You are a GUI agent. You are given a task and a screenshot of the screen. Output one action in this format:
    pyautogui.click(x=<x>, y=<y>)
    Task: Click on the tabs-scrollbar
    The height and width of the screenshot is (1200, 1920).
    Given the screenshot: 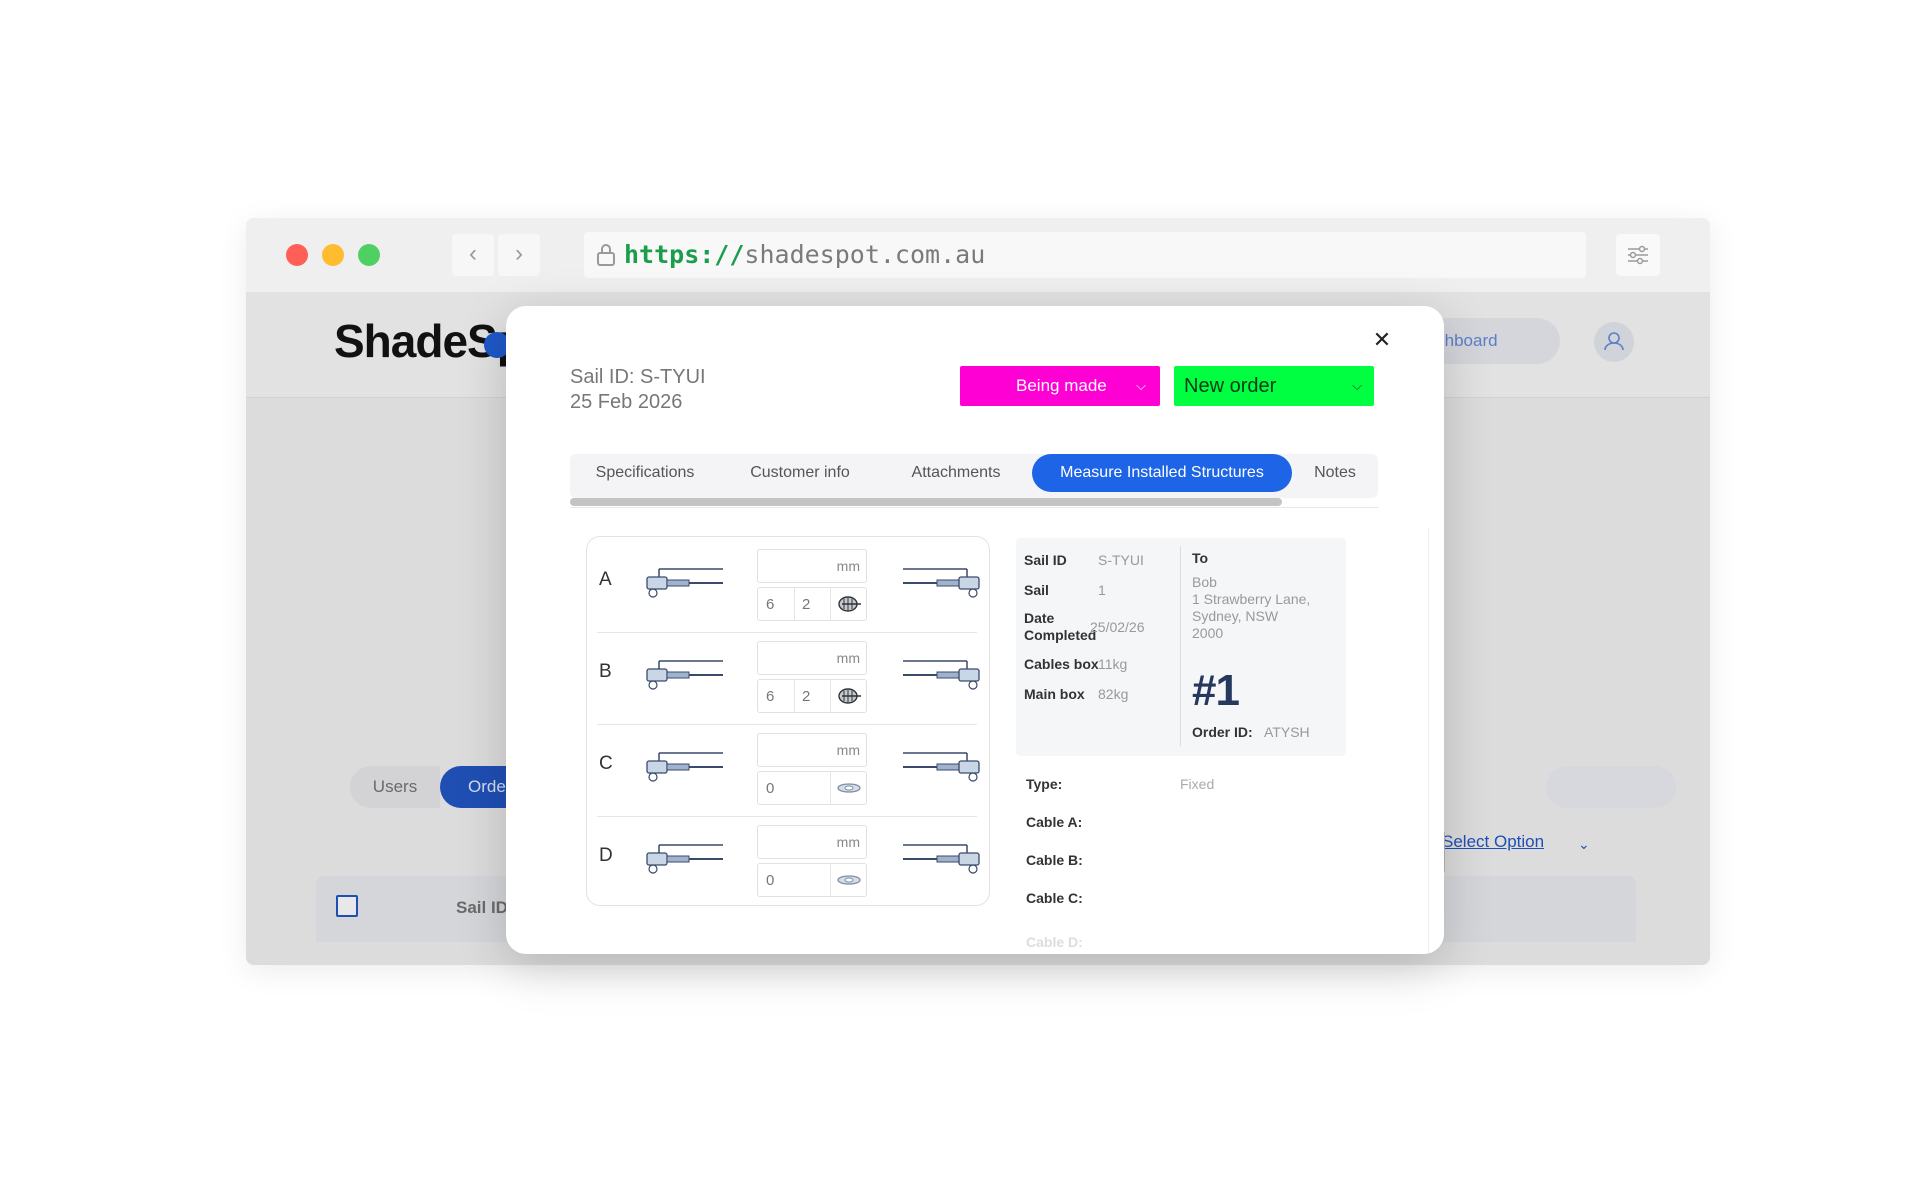 What is the action you would take?
    pyautogui.click(x=926, y=502)
    